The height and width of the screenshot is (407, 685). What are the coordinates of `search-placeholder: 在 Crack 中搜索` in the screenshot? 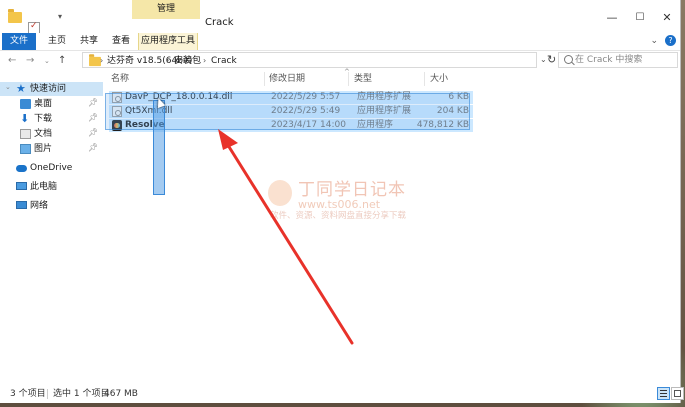 It's located at (609, 60).